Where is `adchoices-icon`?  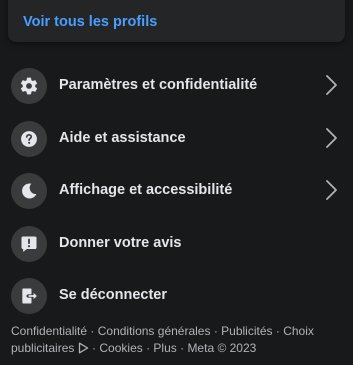 adchoices-icon is located at coordinates (83, 348).